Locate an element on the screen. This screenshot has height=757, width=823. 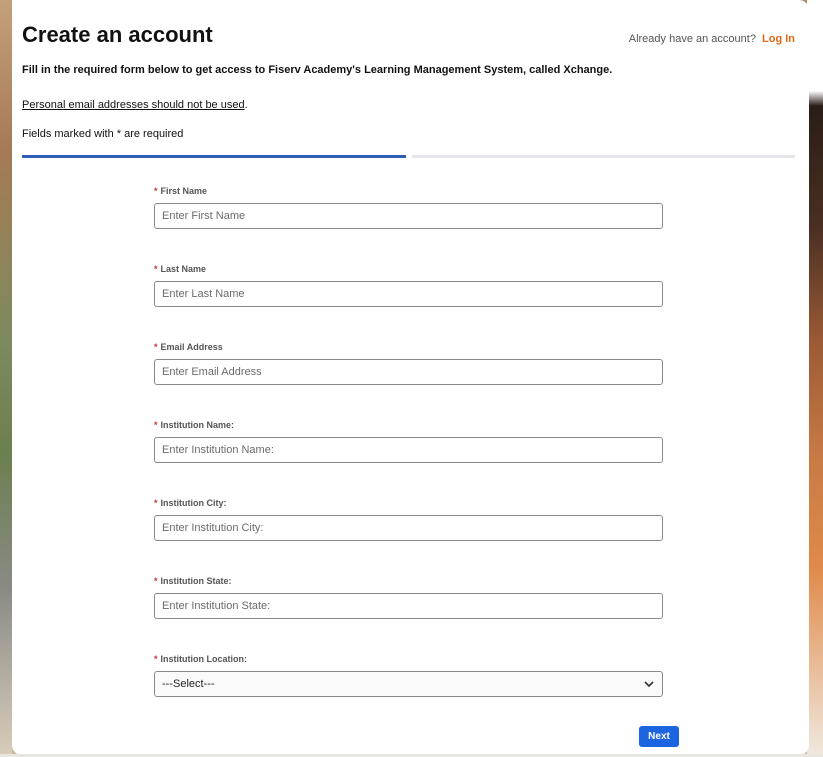
first-name-field: * First Name is located at coordinates (408, 207).